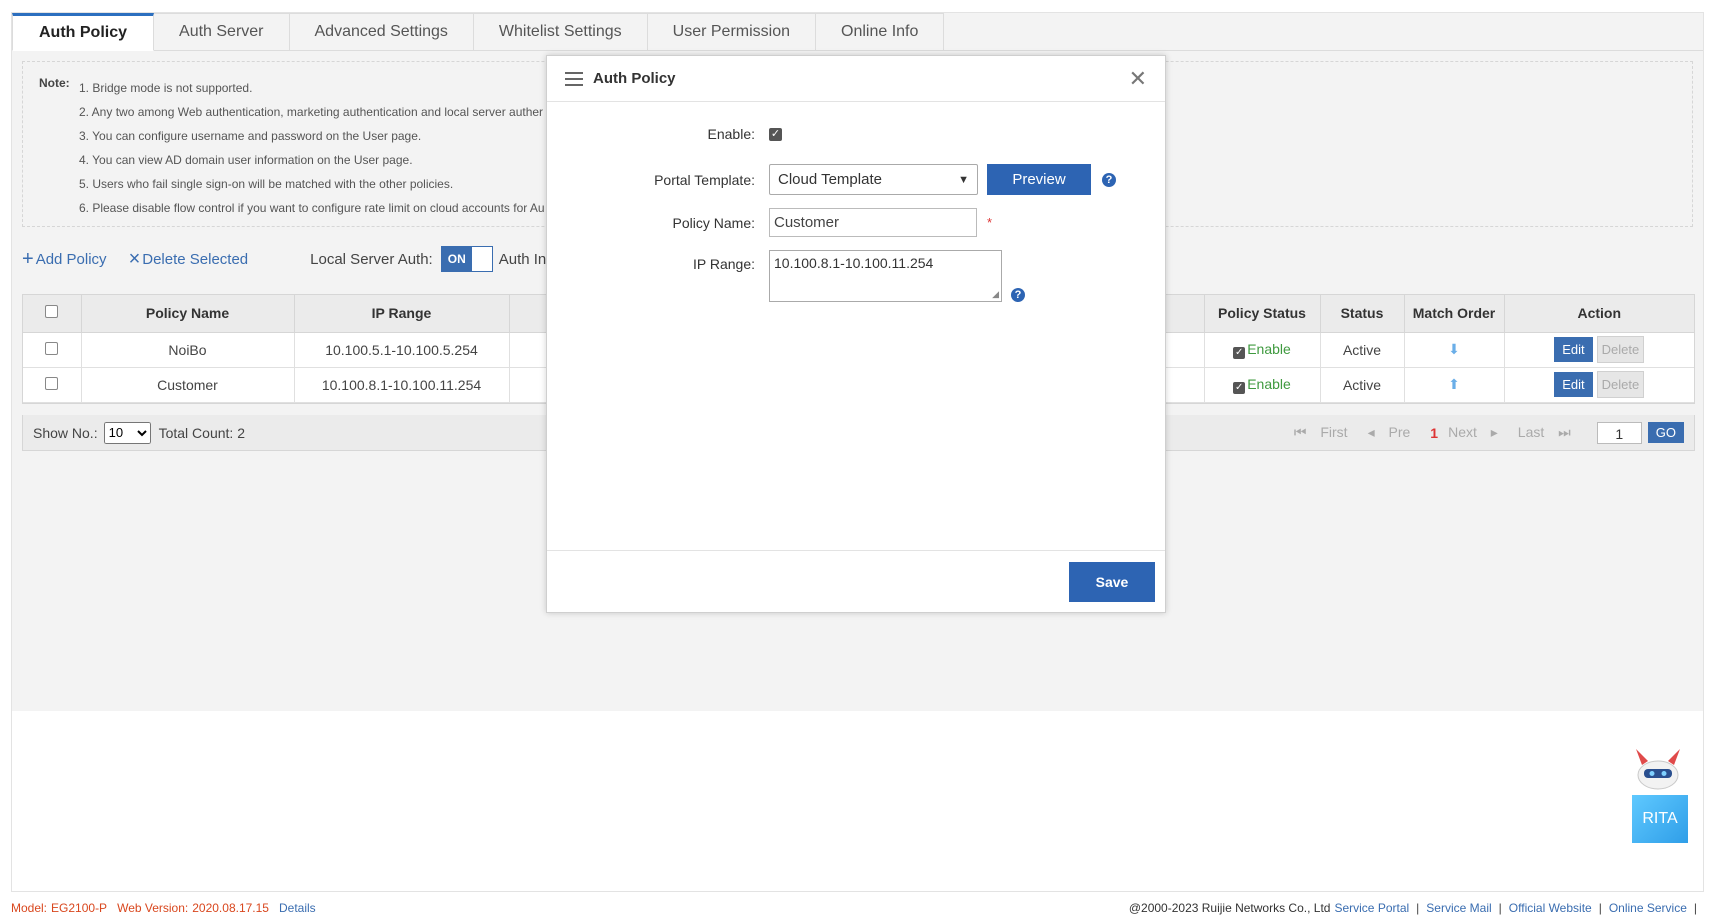 The image size is (1731, 923). What do you see at coordinates (731, 32) in the screenshot?
I see `tab-user-permission: User Permission` at bounding box center [731, 32].